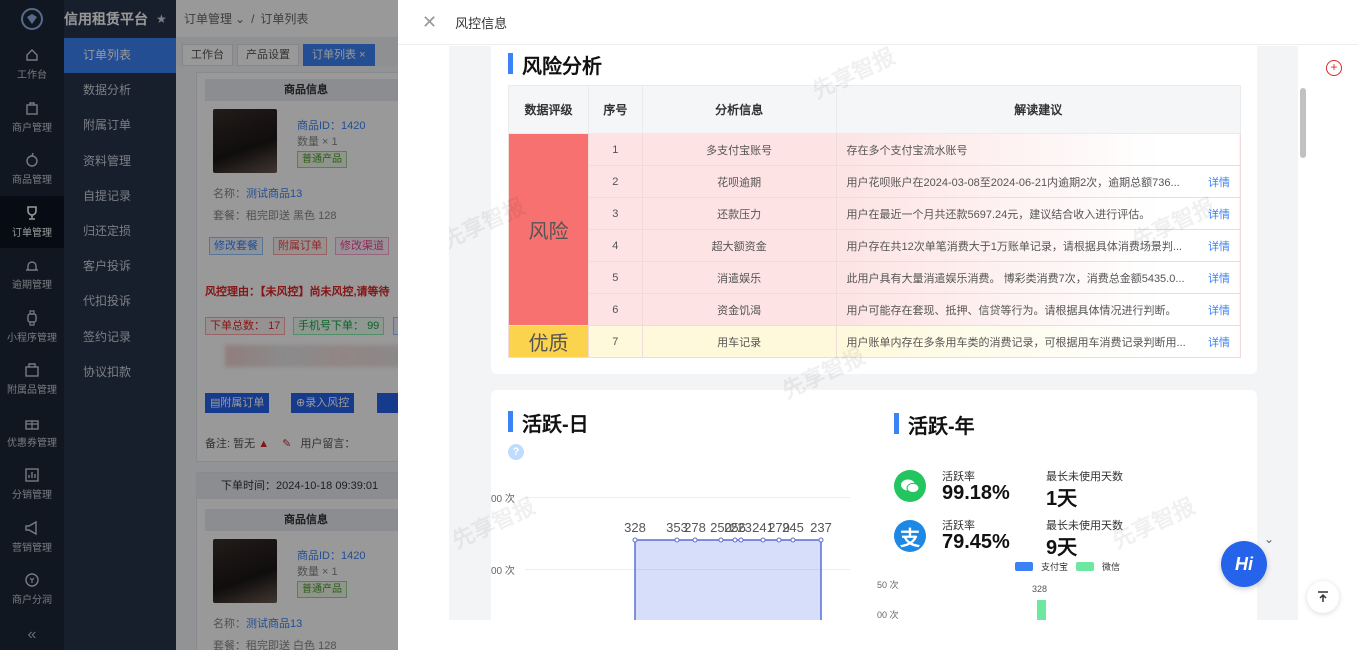 This screenshot has width=1358, height=650. I want to click on column-header-index: 序号, so click(615, 109).